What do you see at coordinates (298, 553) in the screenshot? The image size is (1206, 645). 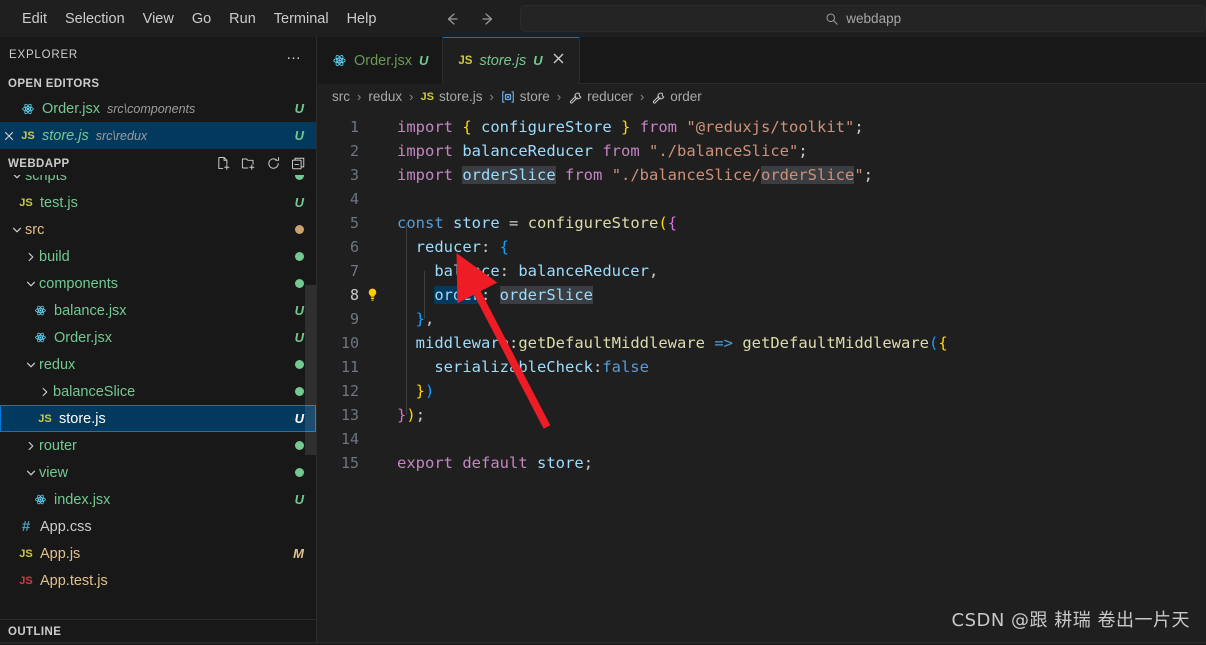 I see `status-badge: M` at bounding box center [298, 553].